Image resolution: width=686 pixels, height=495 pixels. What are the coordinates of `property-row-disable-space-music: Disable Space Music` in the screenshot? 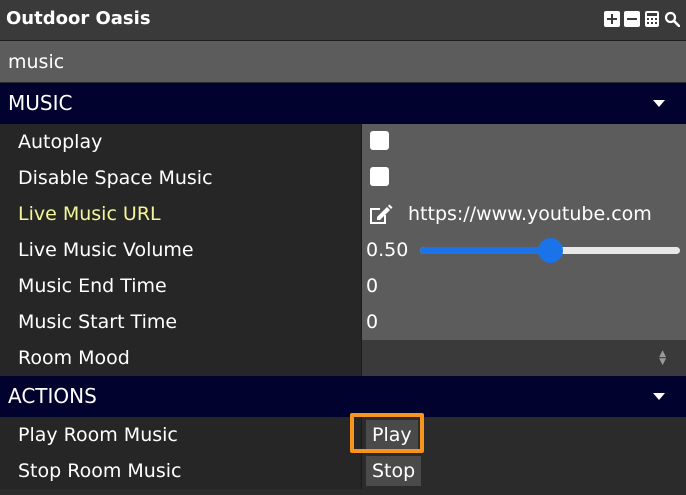 It's located at (343, 178).